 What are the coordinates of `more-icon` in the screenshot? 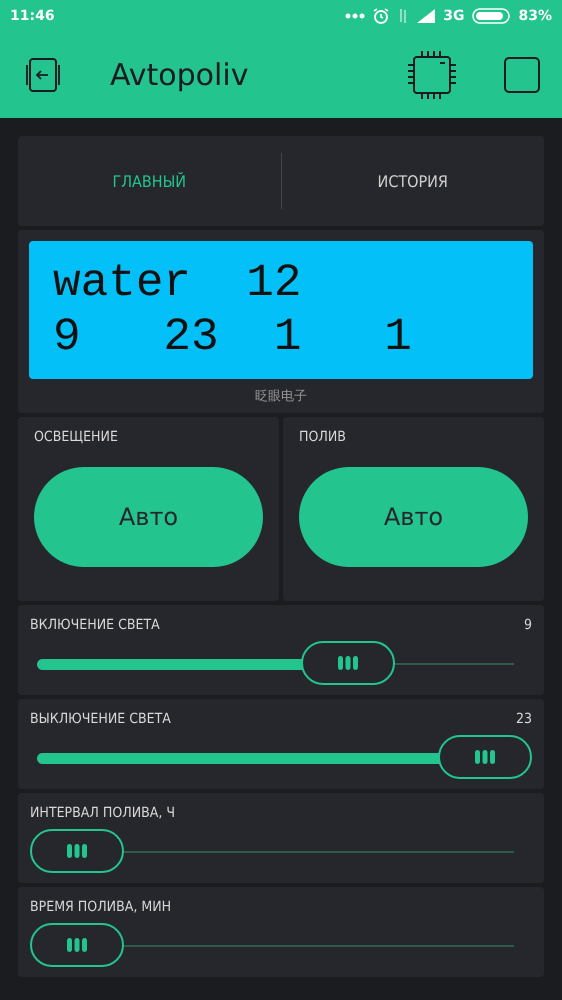 It's located at (355, 16).